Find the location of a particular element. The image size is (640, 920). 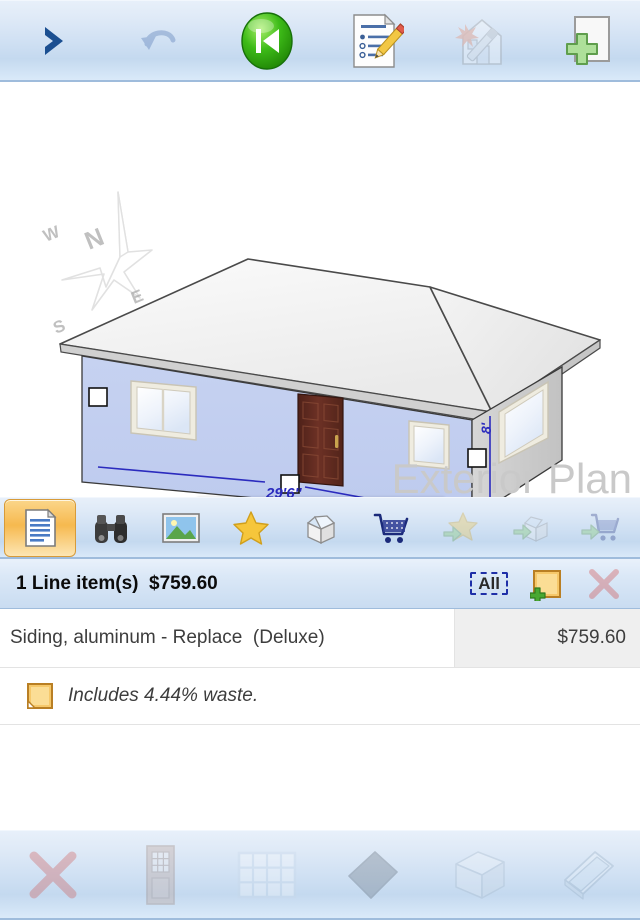

add-panel-button is located at coordinates (586, 875).